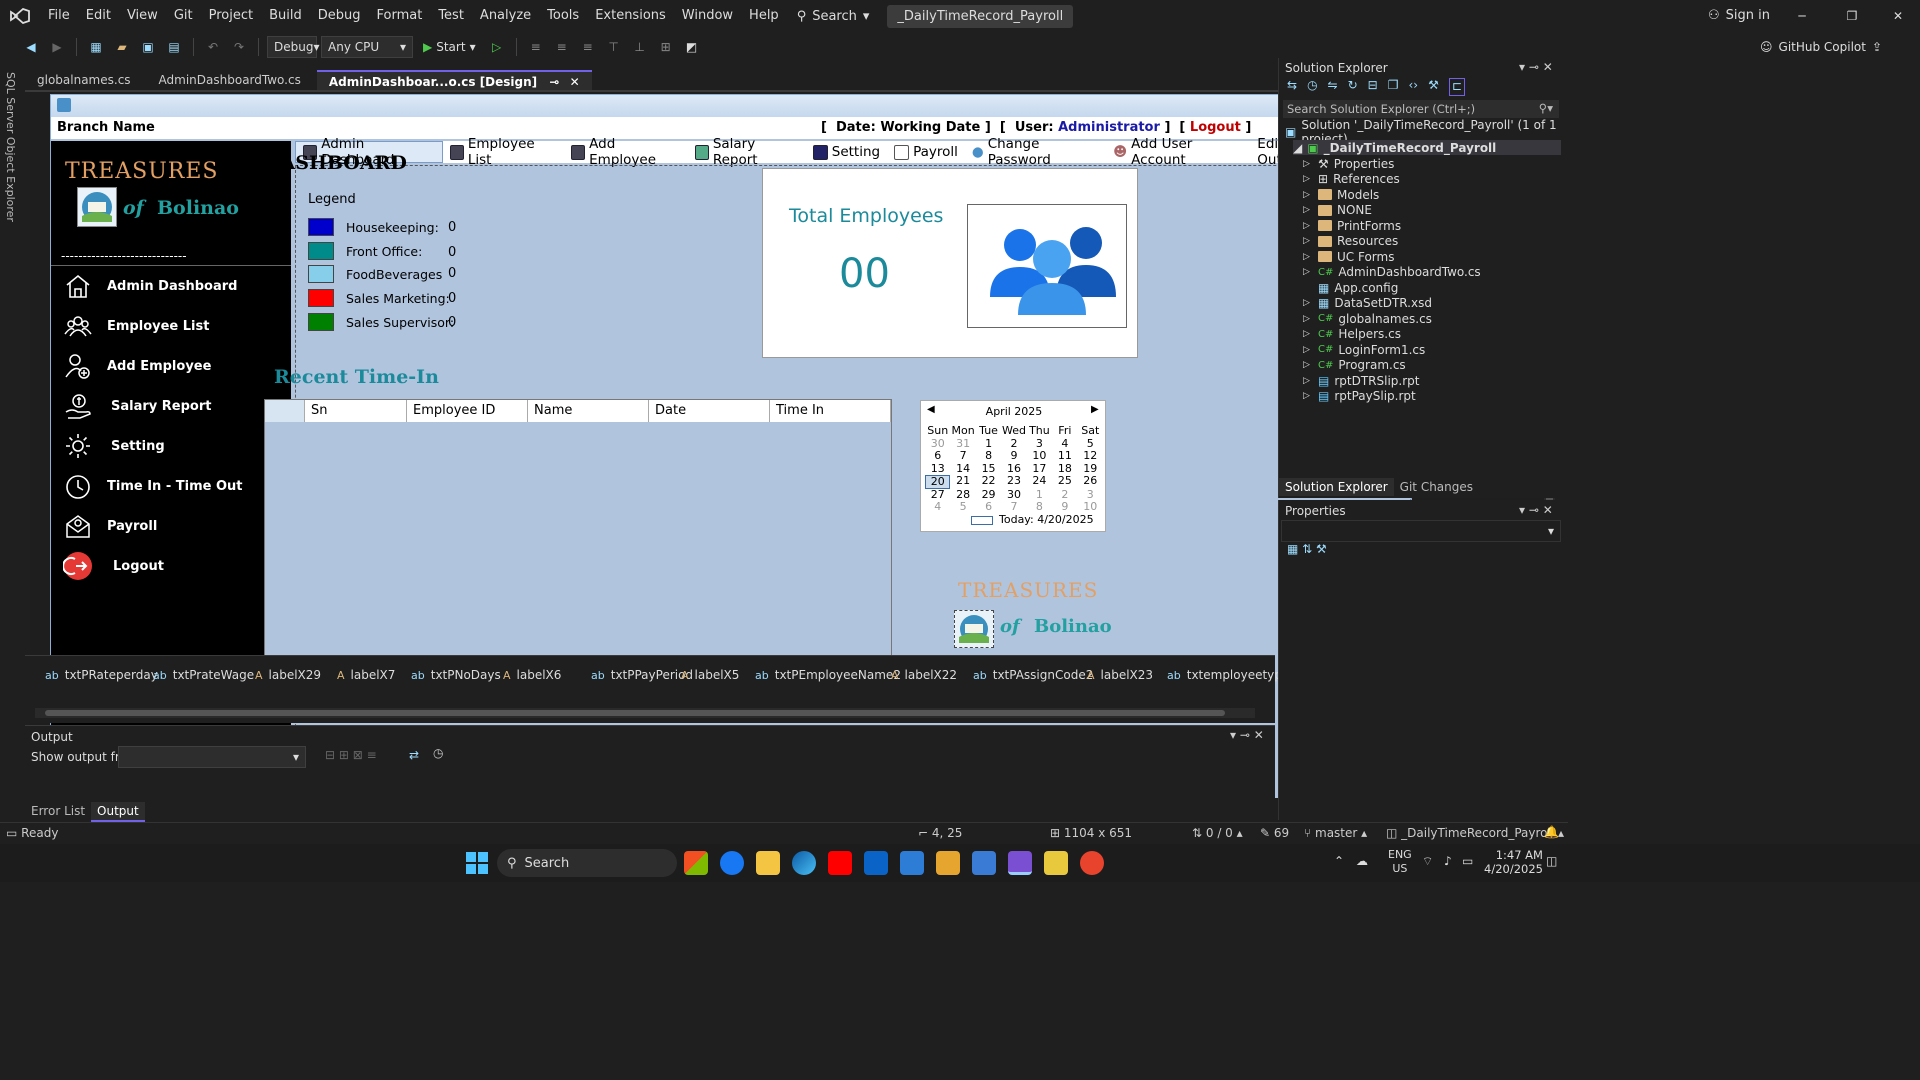 The width and height of the screenshot is (1920, 1080). Describe the element at coordinates (1350, 287) in the screenshot. I see `solution-tree-item: ▦ App.config` at that location.